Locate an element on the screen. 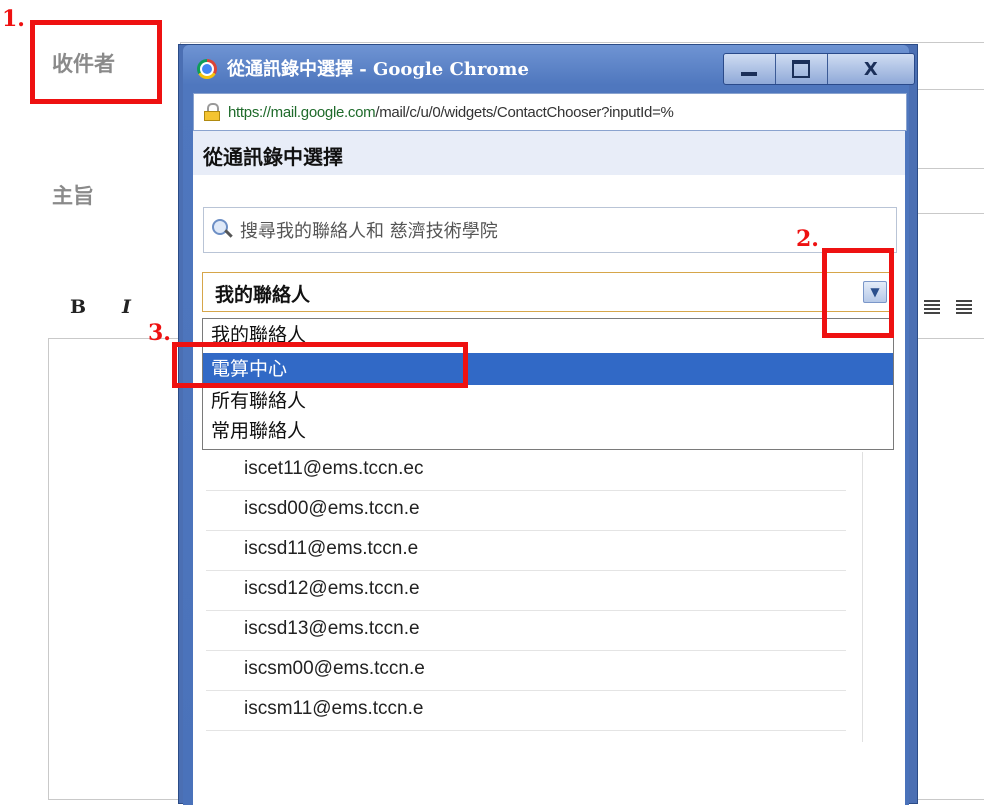  url-scheme: https:// is located at coordinates (249, 112).